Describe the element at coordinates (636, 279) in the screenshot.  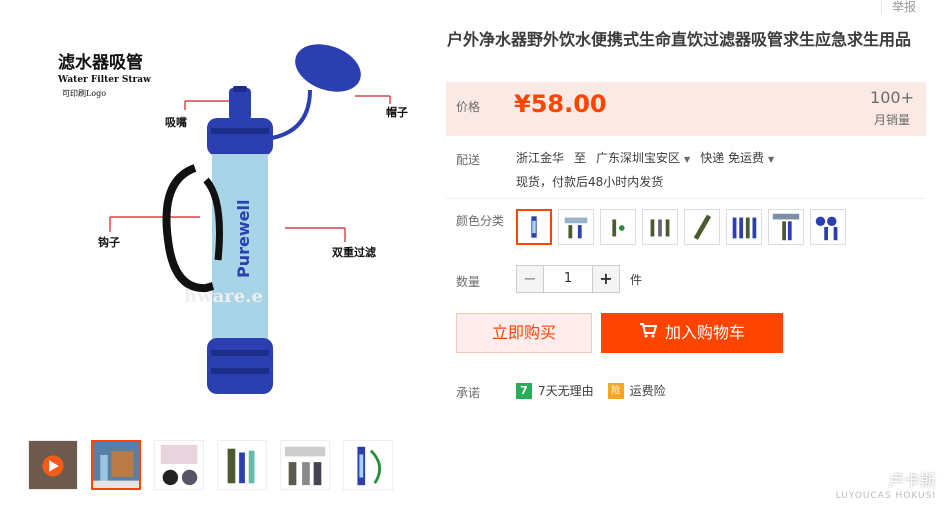
I see `quantity-unit: 件` at that location.